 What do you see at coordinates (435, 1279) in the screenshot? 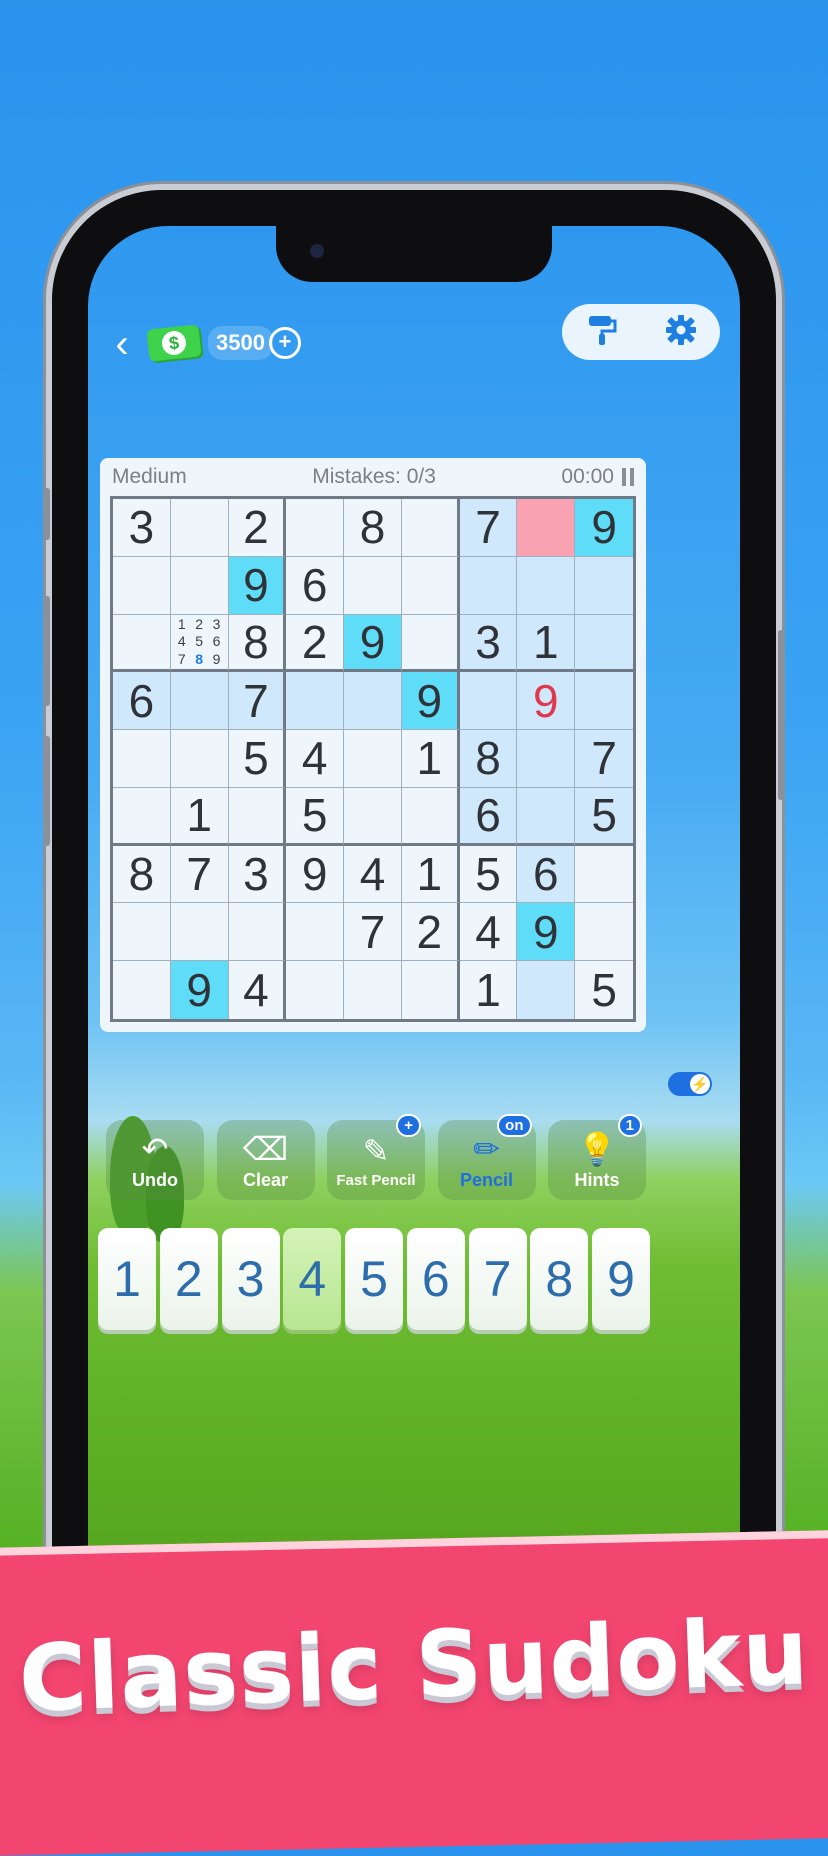
I see `number-key-6: 6` at bounding box center [435, 1279].